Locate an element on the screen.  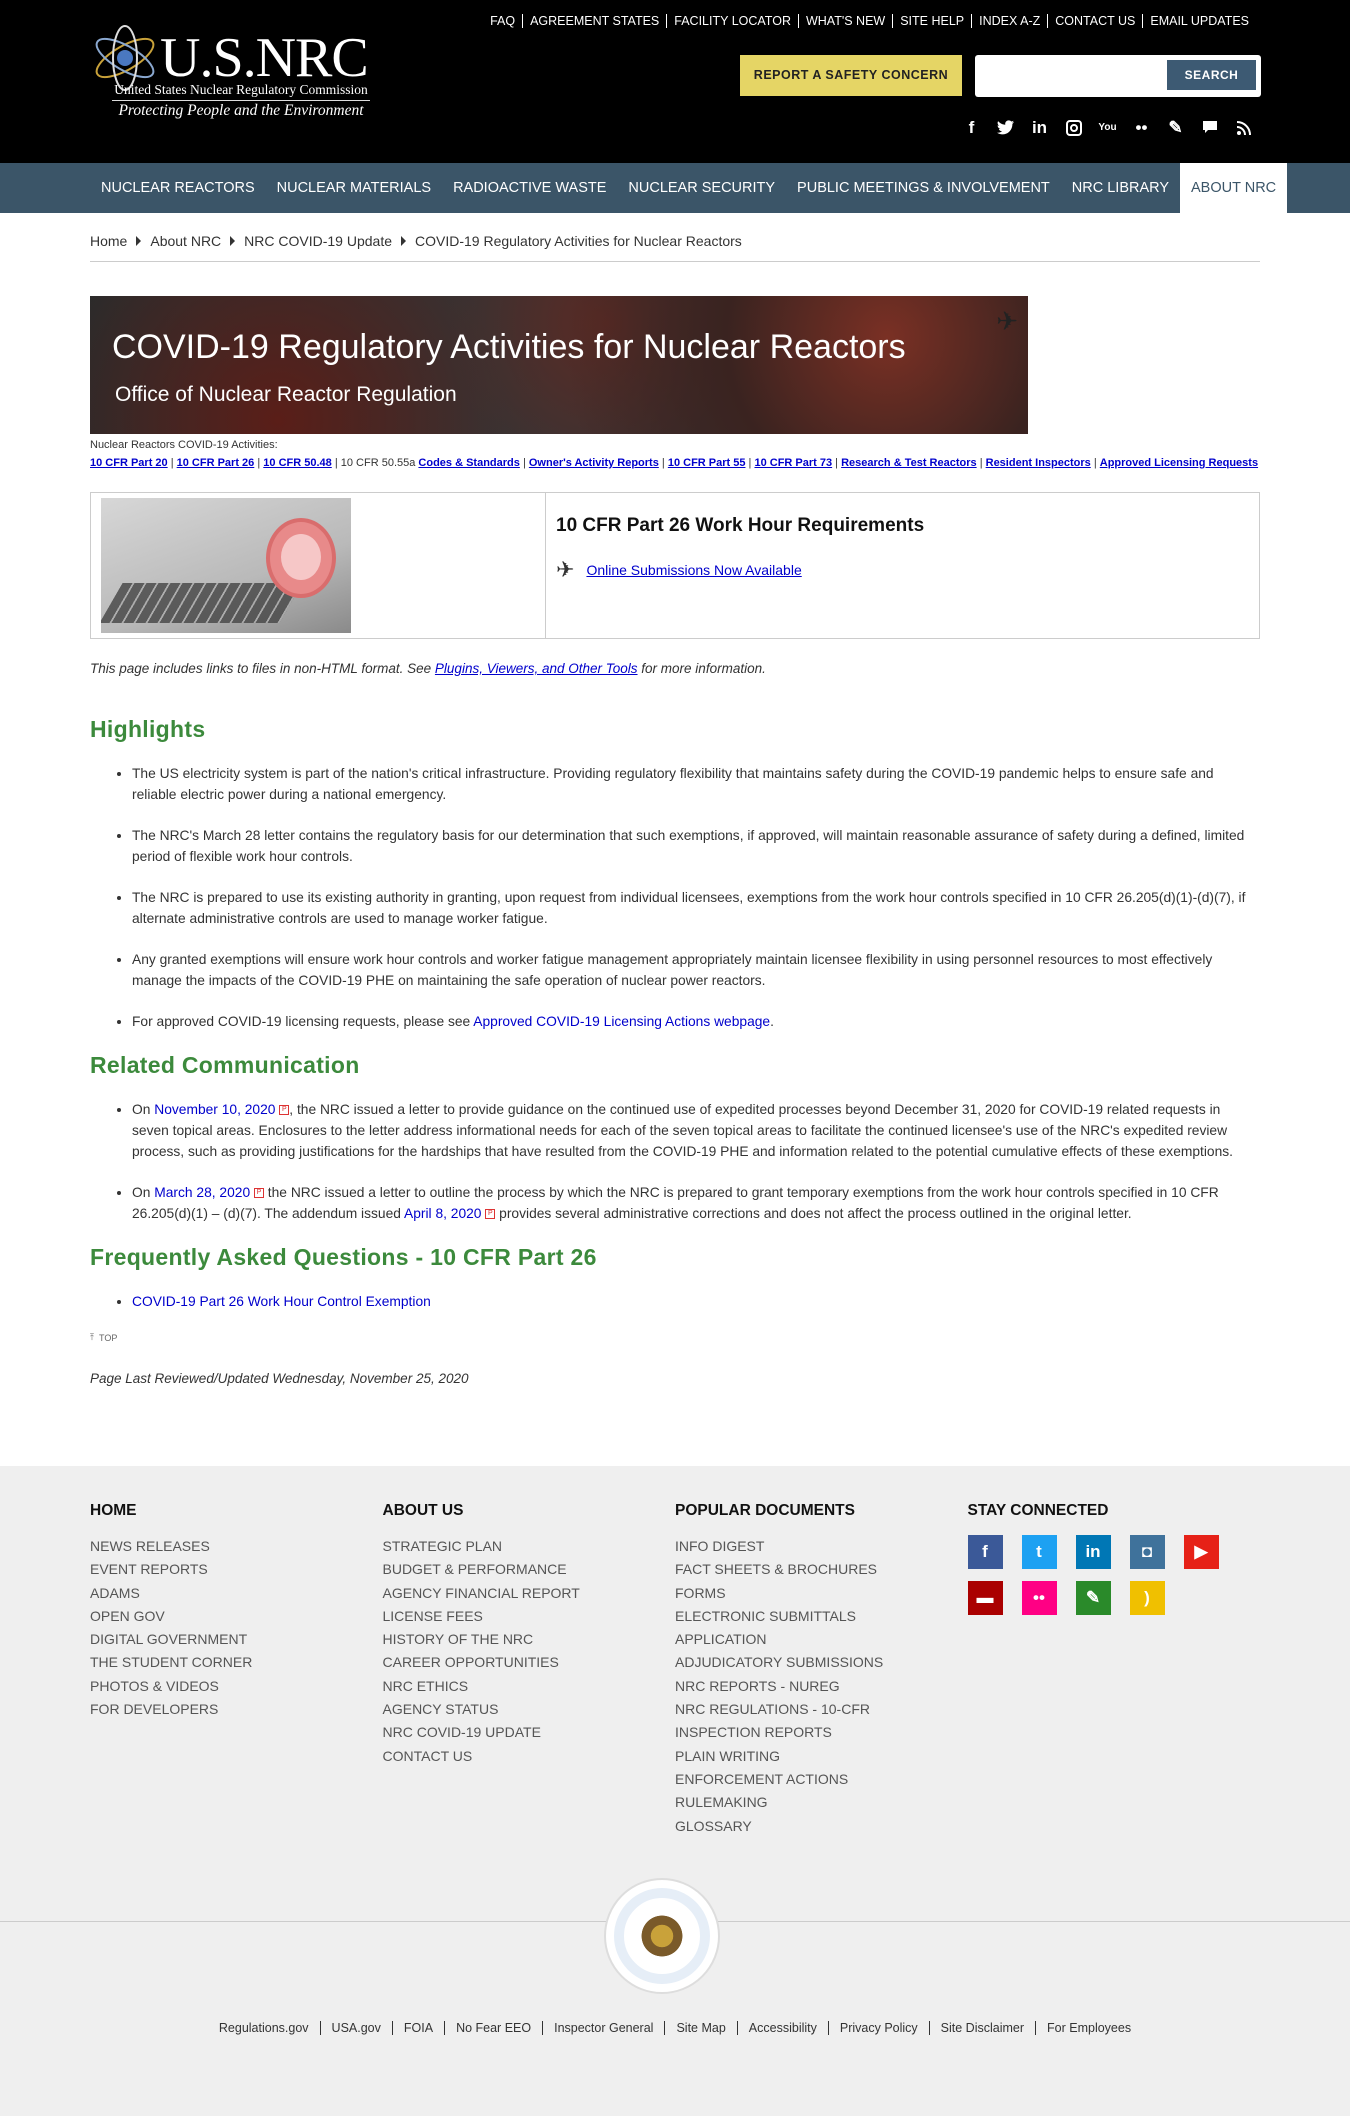
footer-link: INFO DIGEST is located at coordinates (821, 1546).